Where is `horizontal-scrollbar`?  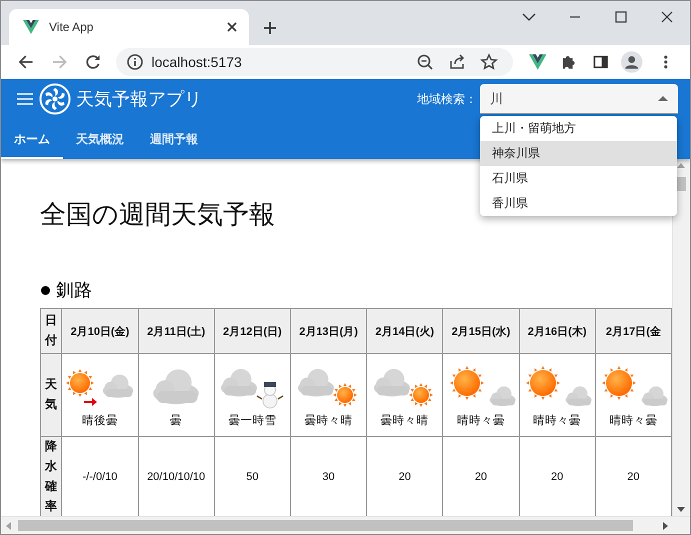 horizontal-scrollbar is located at coordinates (345, 525).